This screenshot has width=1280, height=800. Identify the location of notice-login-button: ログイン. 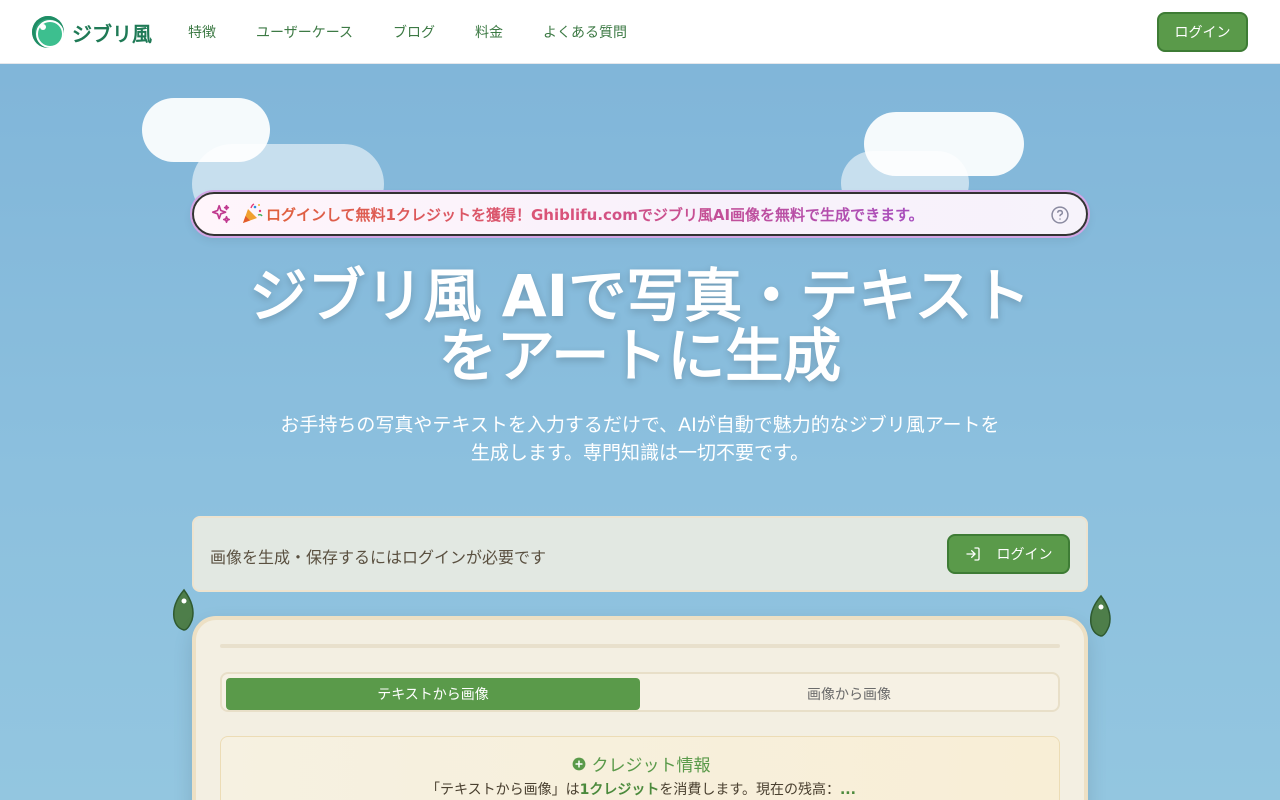
(1008, 554).